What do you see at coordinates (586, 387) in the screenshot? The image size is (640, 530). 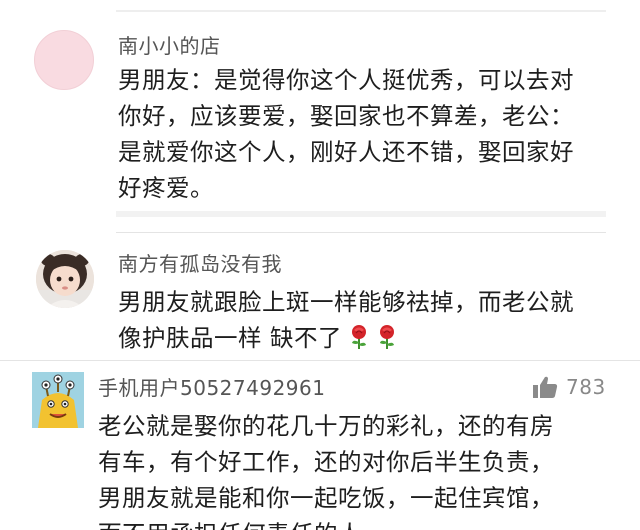 I see `like-count: 783` at bounding box center [586, 387].